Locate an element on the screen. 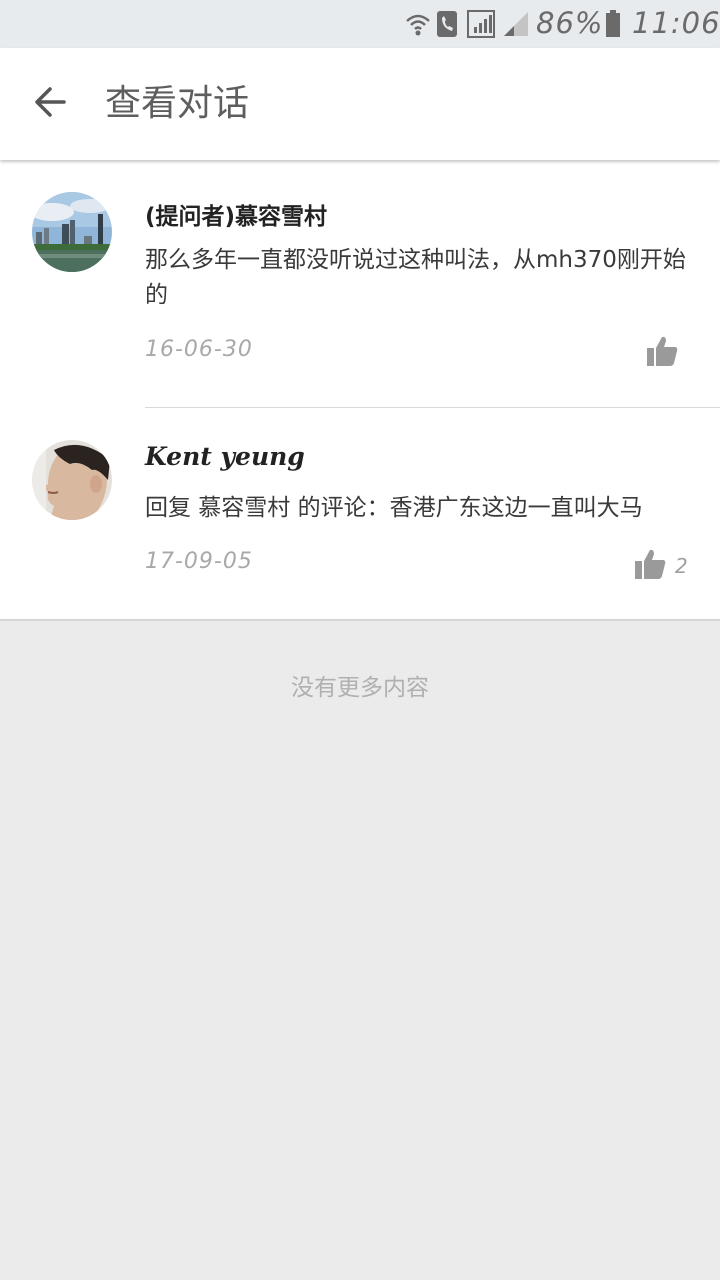 The width and height of the screenshot is (720, 1280). arrow-left-icon is located at coordinates (50, 104).